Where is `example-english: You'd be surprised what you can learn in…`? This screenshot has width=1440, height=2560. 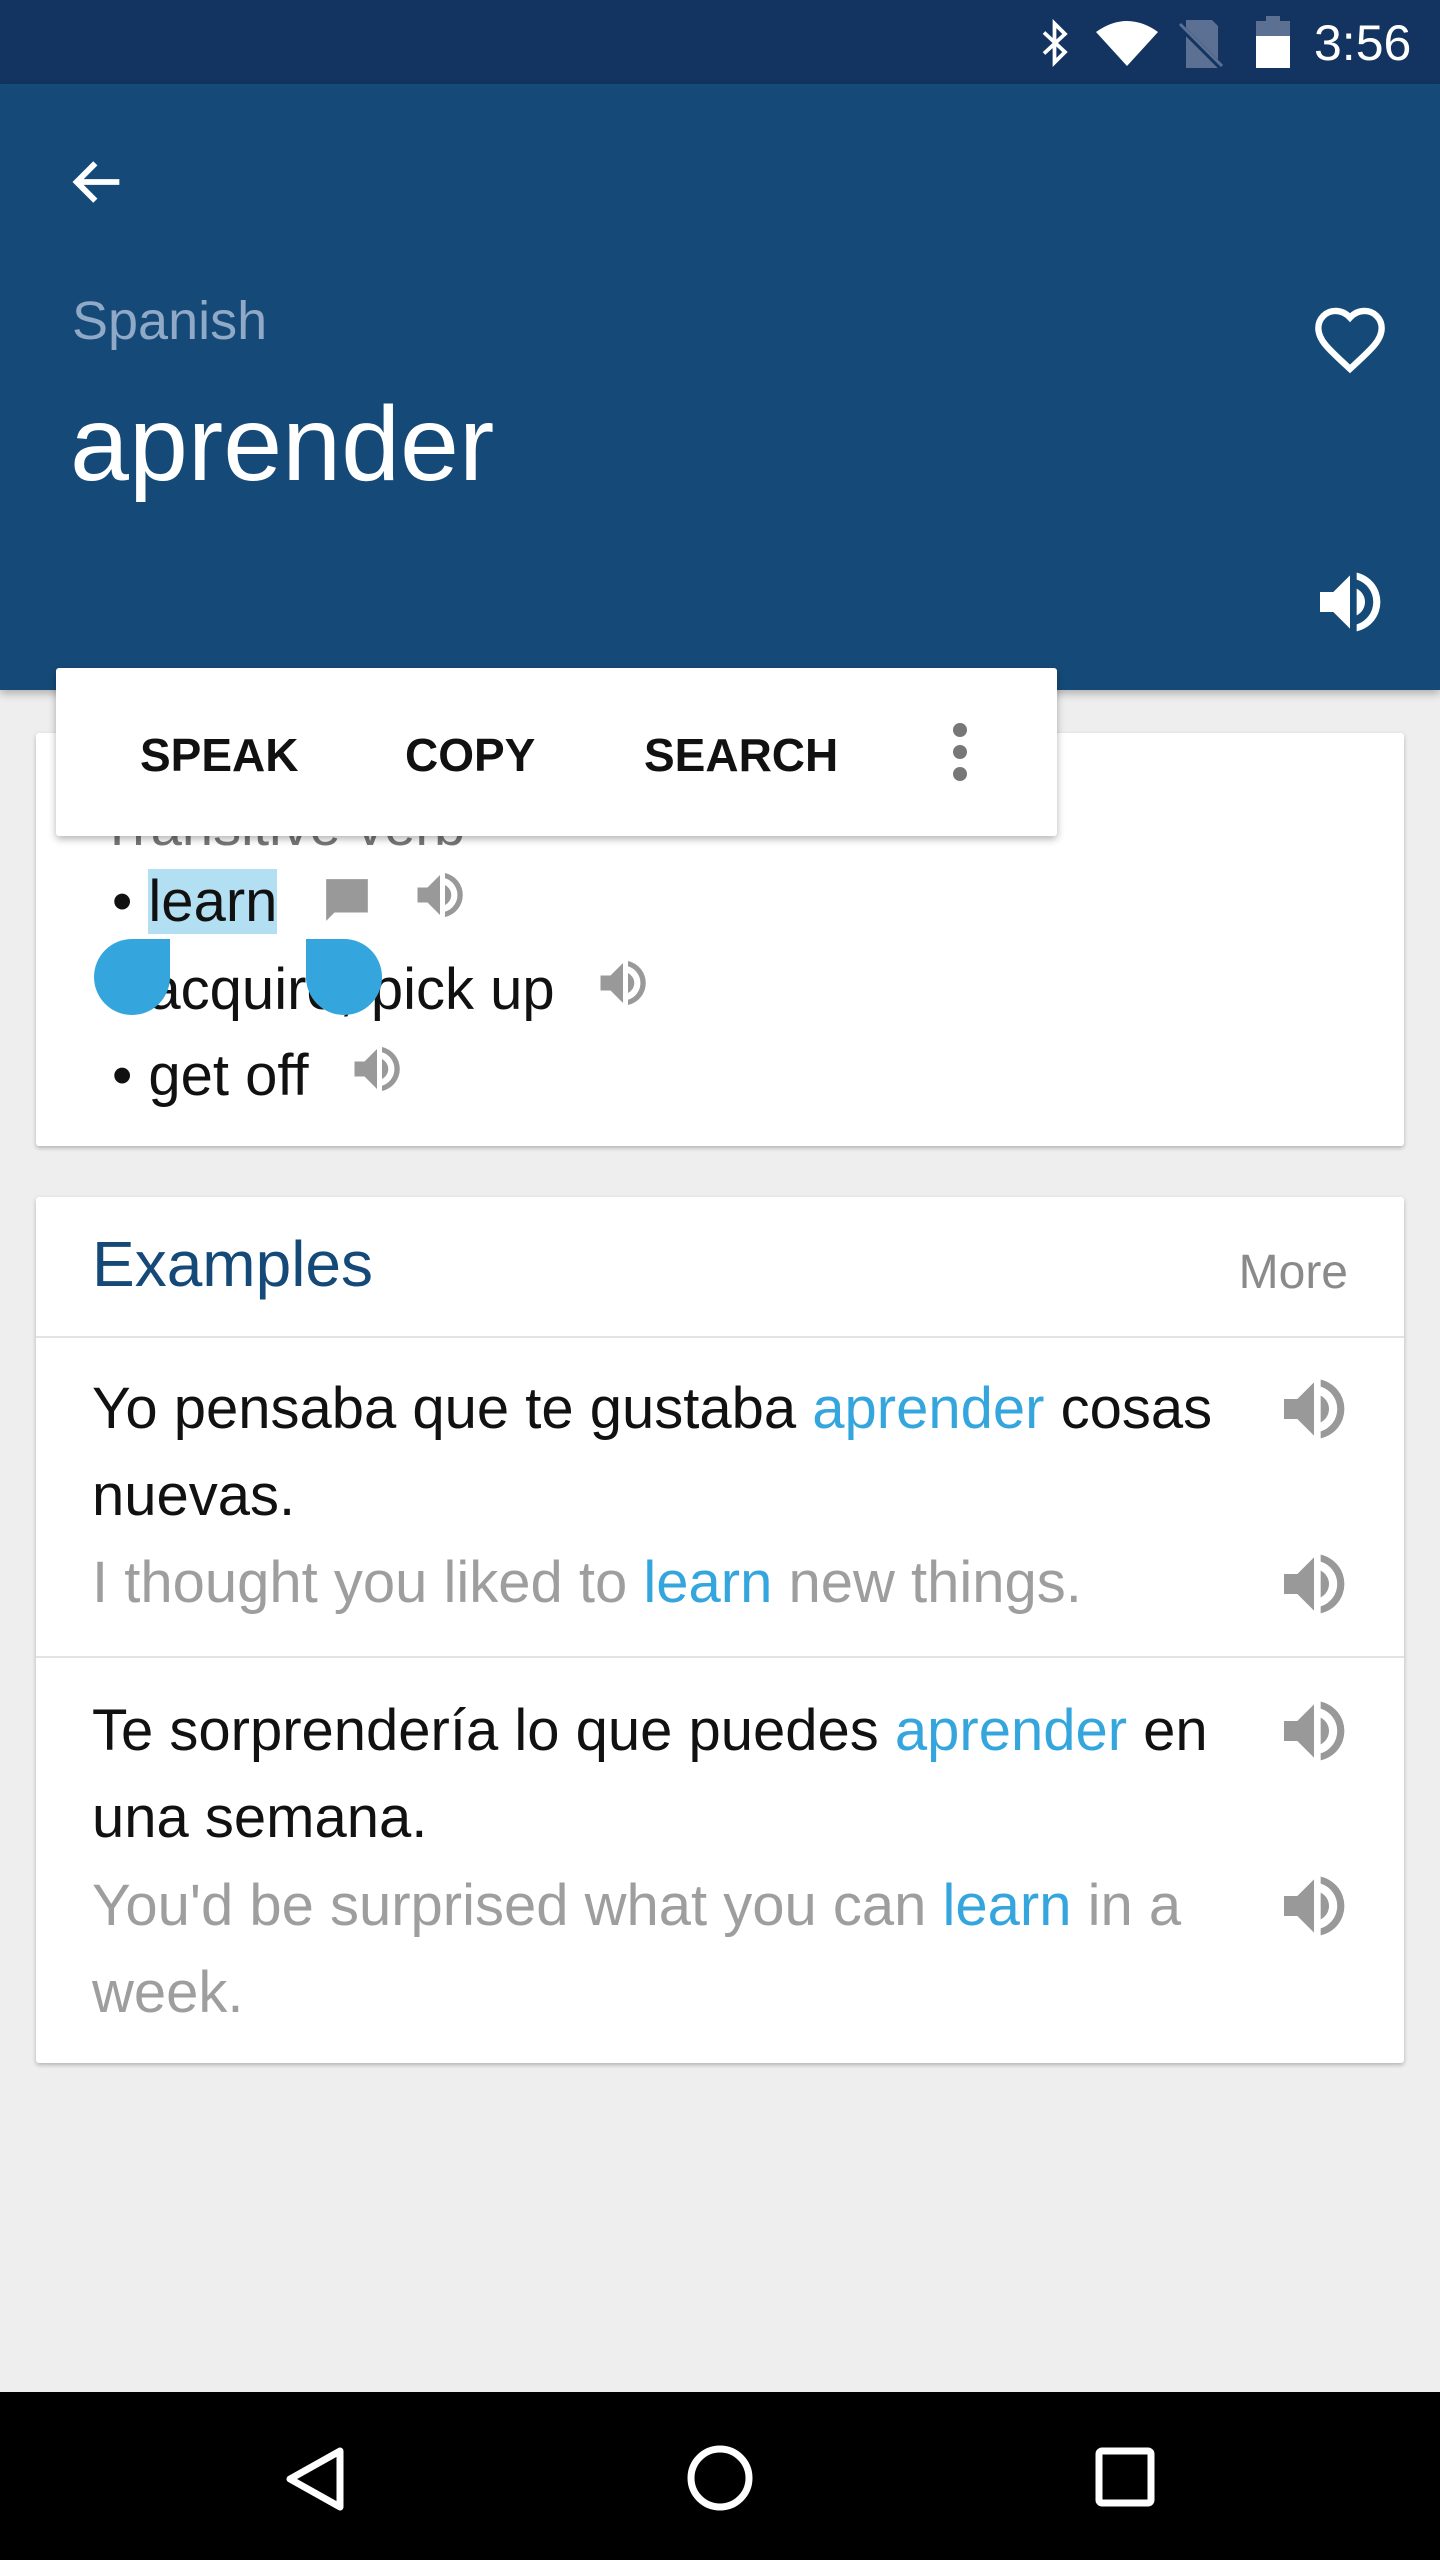
example-english: You'd be surprised what you can learn in… is located at coordinates (637, 1949).